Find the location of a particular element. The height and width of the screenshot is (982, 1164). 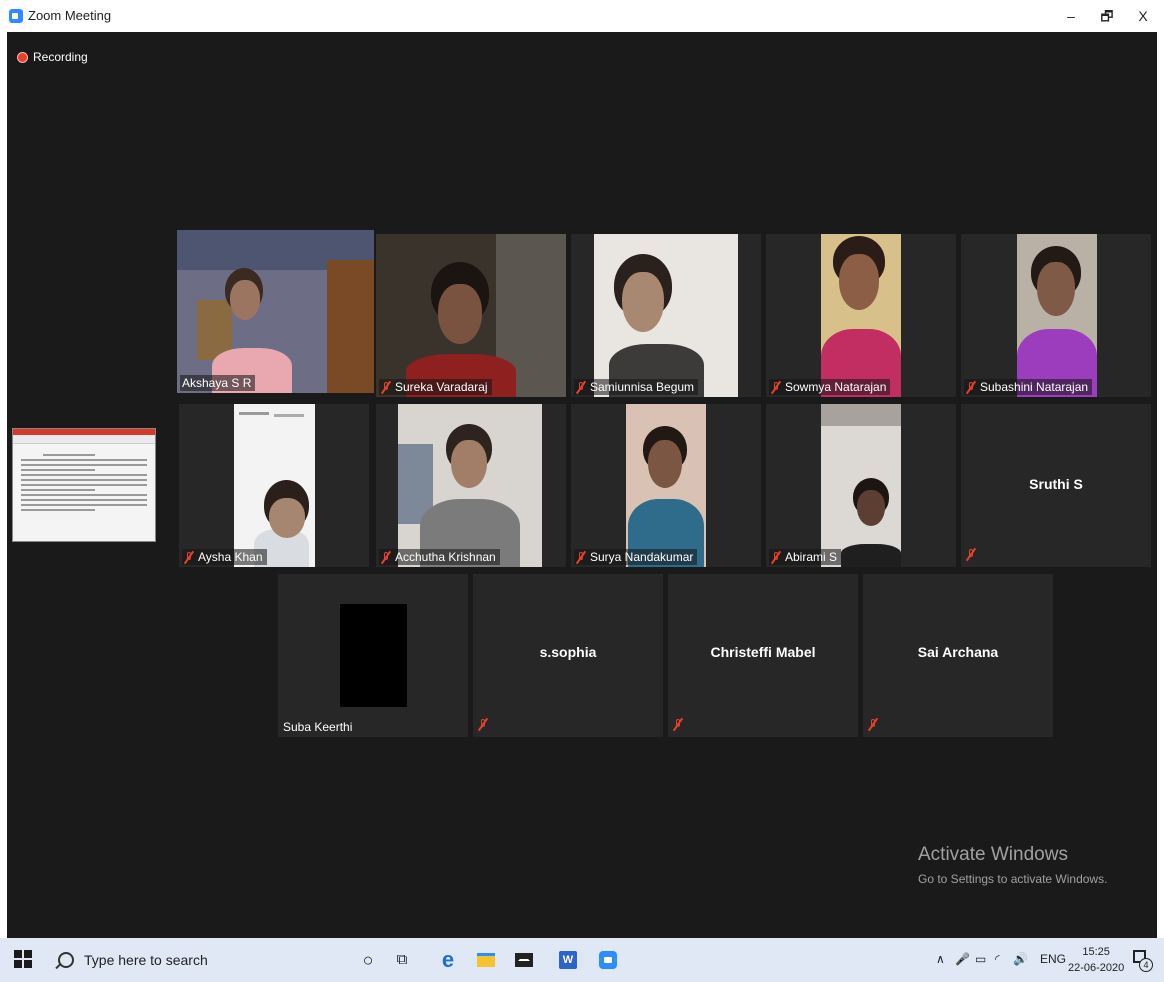

watermark-subtitle: Go to Settings to activate Windows. is located at coordinates (1013, 879).